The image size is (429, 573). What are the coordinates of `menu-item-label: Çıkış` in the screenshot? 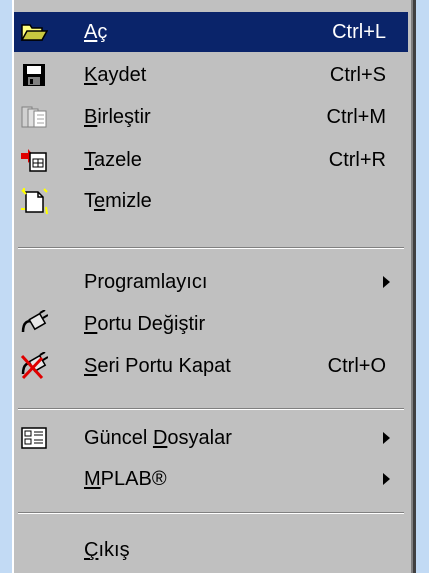 It's located at (107, 549).